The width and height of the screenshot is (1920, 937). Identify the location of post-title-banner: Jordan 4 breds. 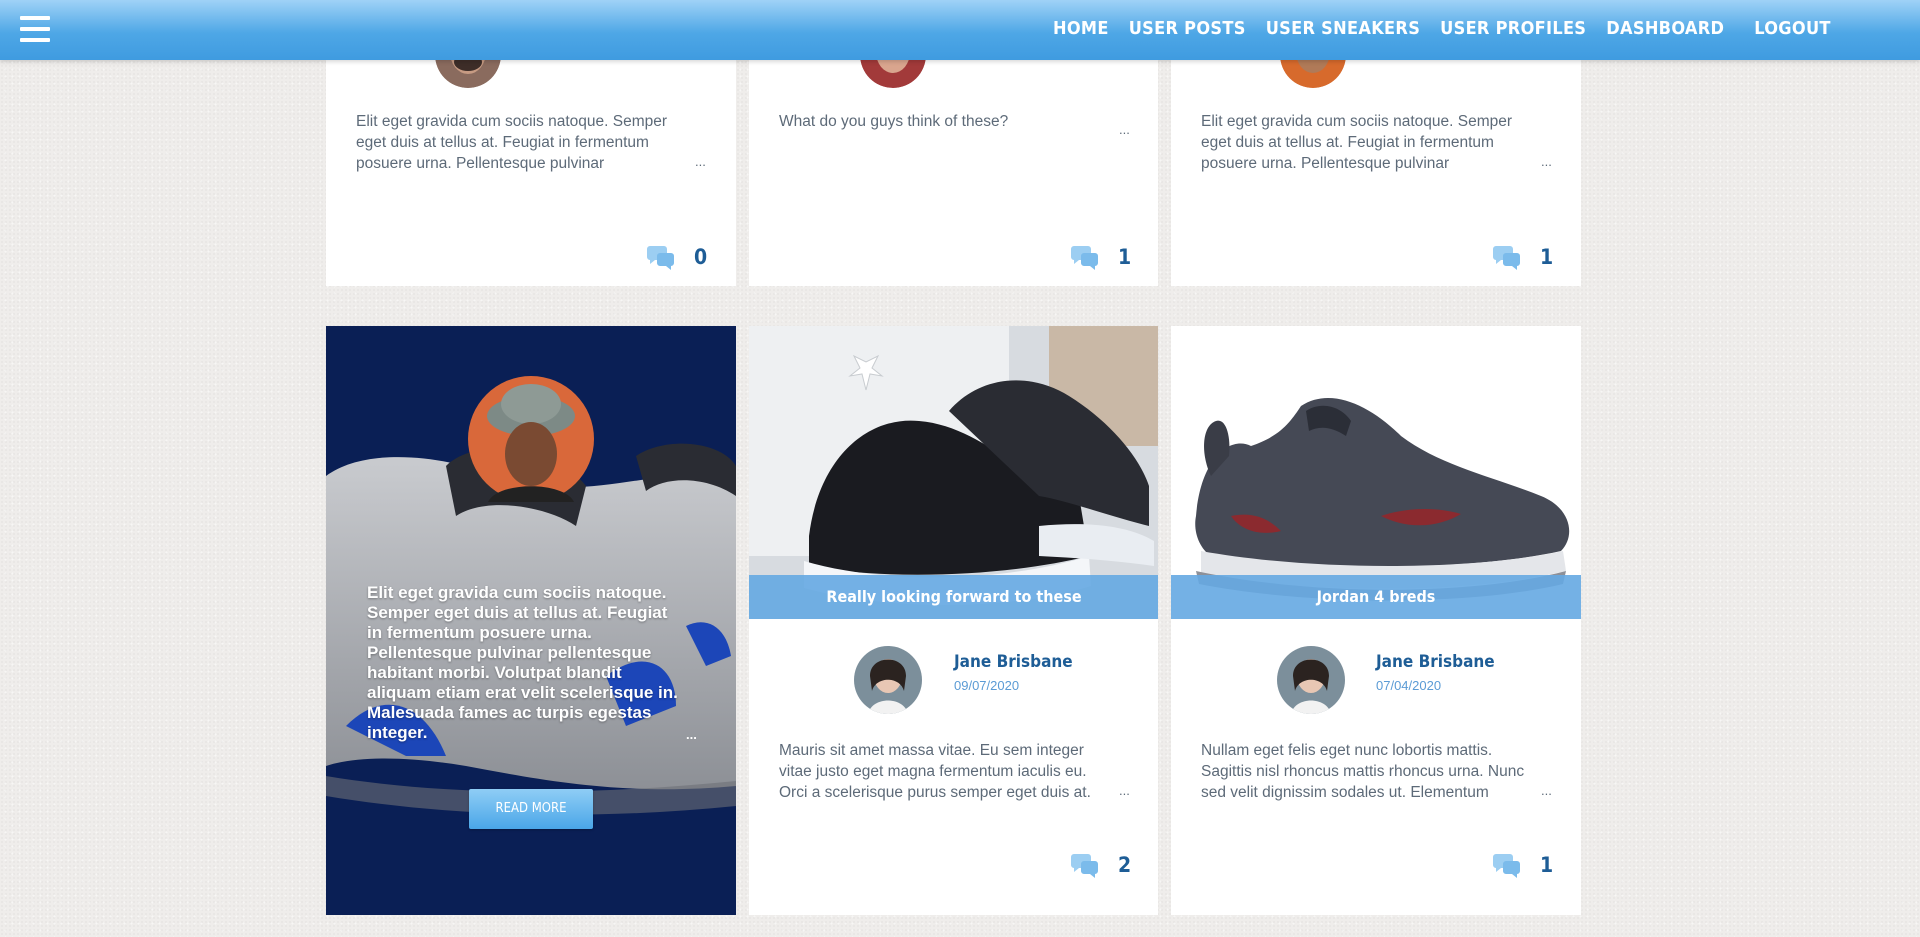
(1376, 597).